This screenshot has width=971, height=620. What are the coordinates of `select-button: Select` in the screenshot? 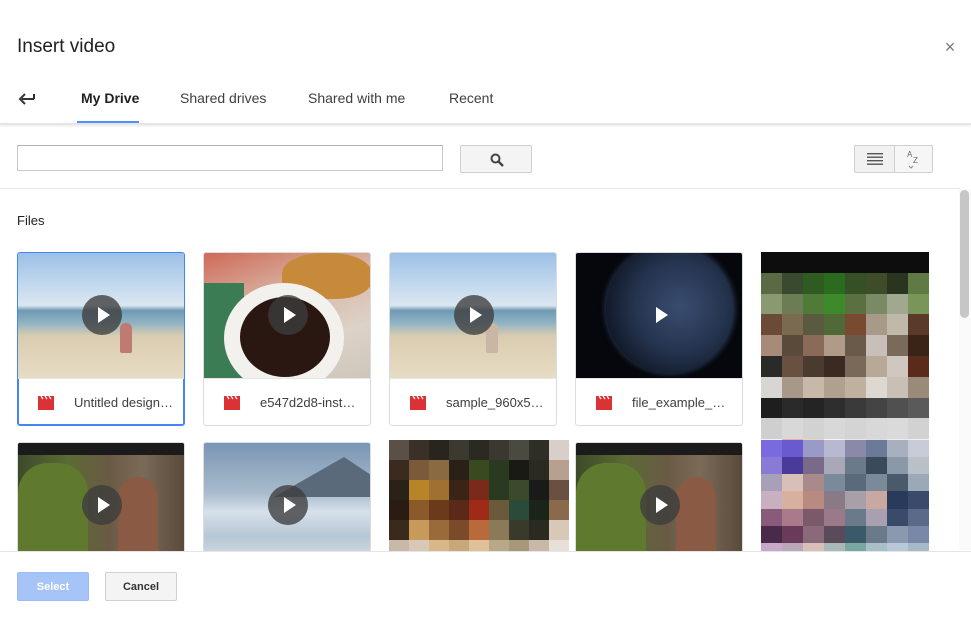 It's located at (53, 586).